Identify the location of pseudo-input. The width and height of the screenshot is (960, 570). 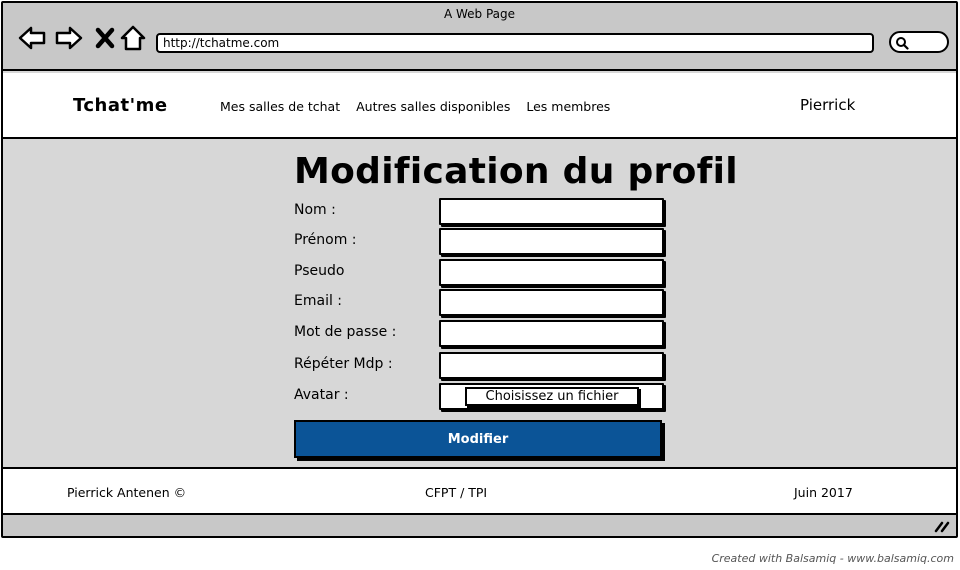
(551, 272).